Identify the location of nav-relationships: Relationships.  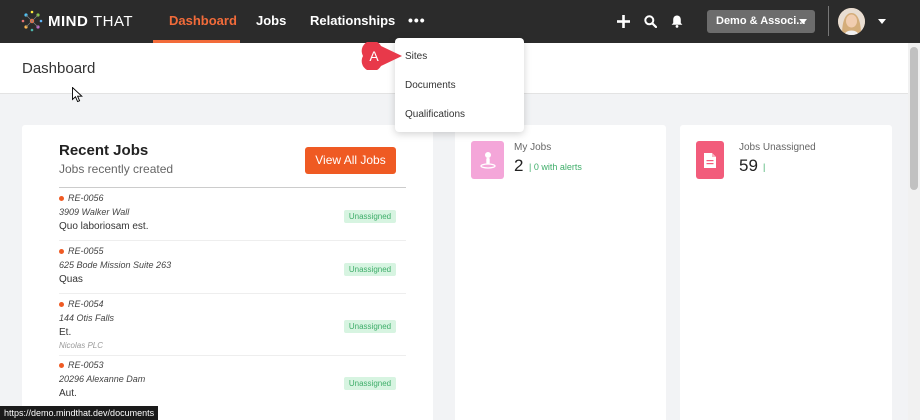
(352, 21).